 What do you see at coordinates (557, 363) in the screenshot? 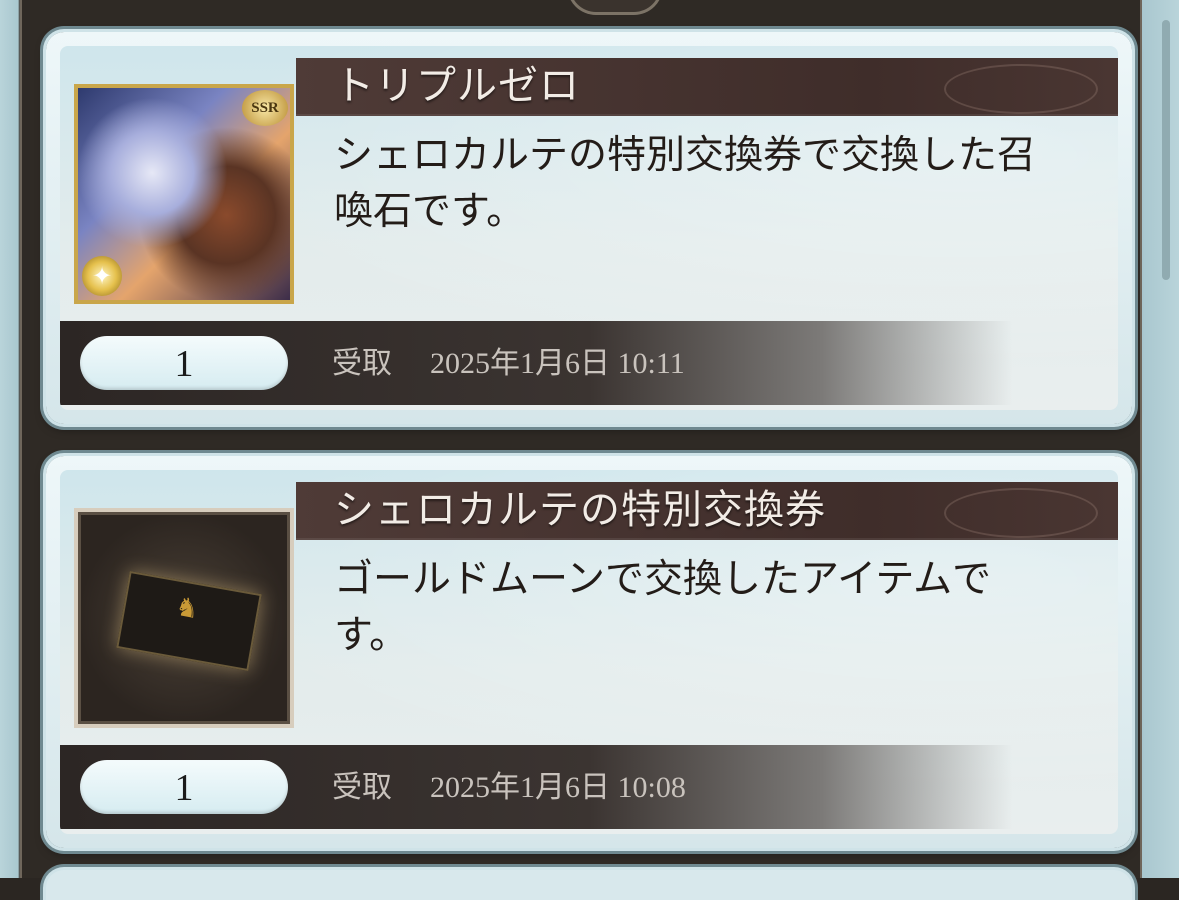
I see `received-timestamp: 2025年1月6日 10:11` at bounding box center [557, 363].